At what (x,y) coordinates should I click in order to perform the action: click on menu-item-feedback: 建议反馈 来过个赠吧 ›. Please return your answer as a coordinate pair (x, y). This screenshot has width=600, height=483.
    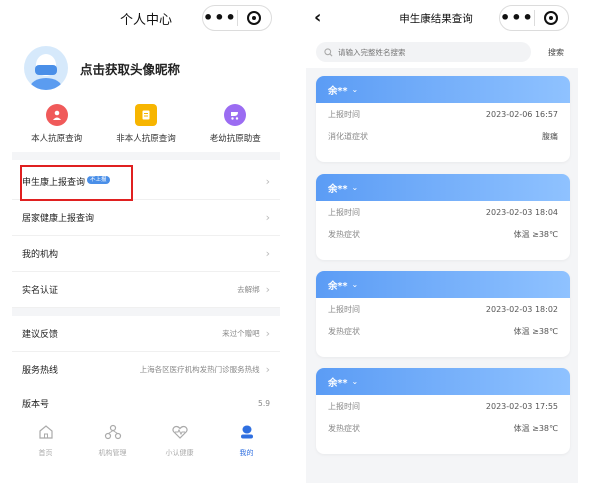
    Looking at the image, I should click on (146, 334).